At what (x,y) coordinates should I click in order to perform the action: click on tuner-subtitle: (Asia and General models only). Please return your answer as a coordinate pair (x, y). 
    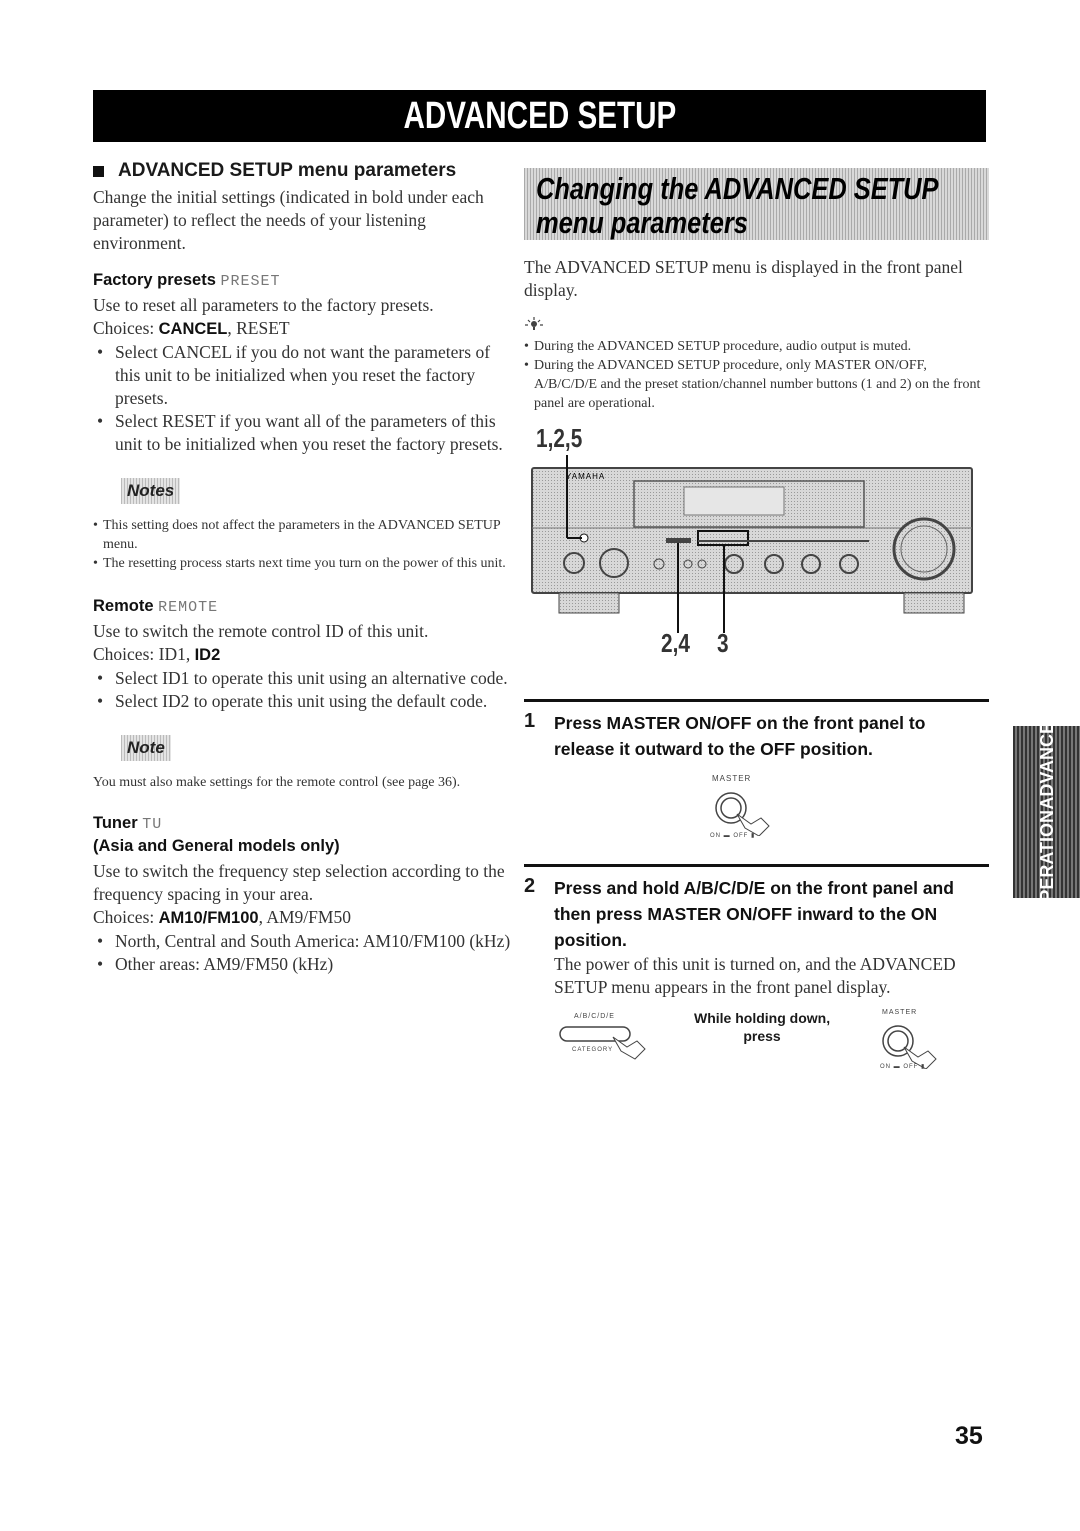
    Looking at the image, I should click on (216, 846).